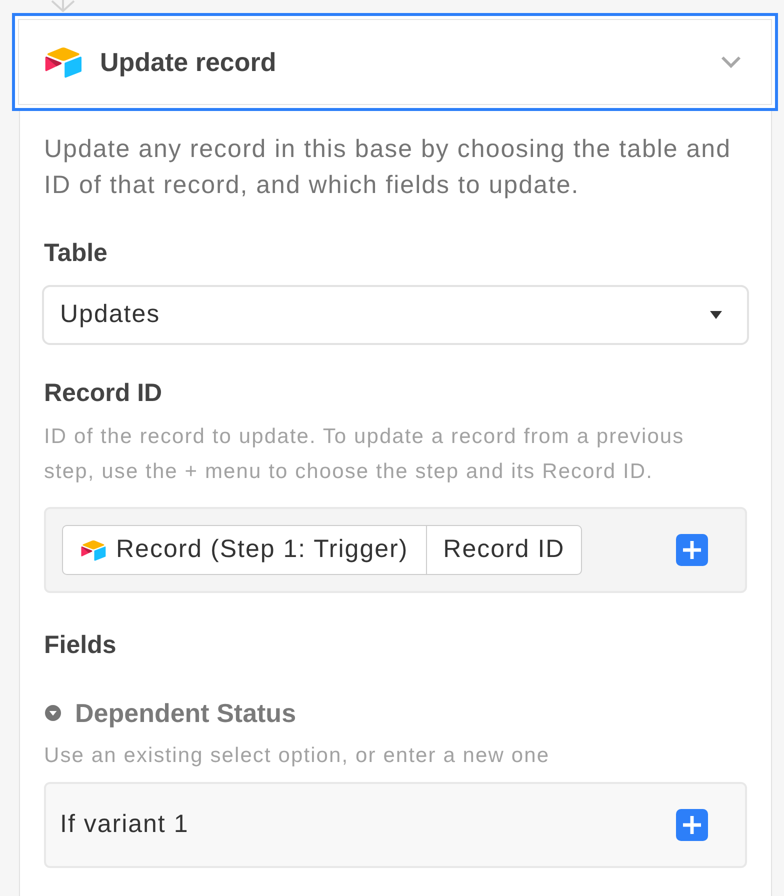 The image size is (784, 896). Describe the element at coordinates (124, 824) in the screenshot. I see `input-value: If variant 1` at that location.